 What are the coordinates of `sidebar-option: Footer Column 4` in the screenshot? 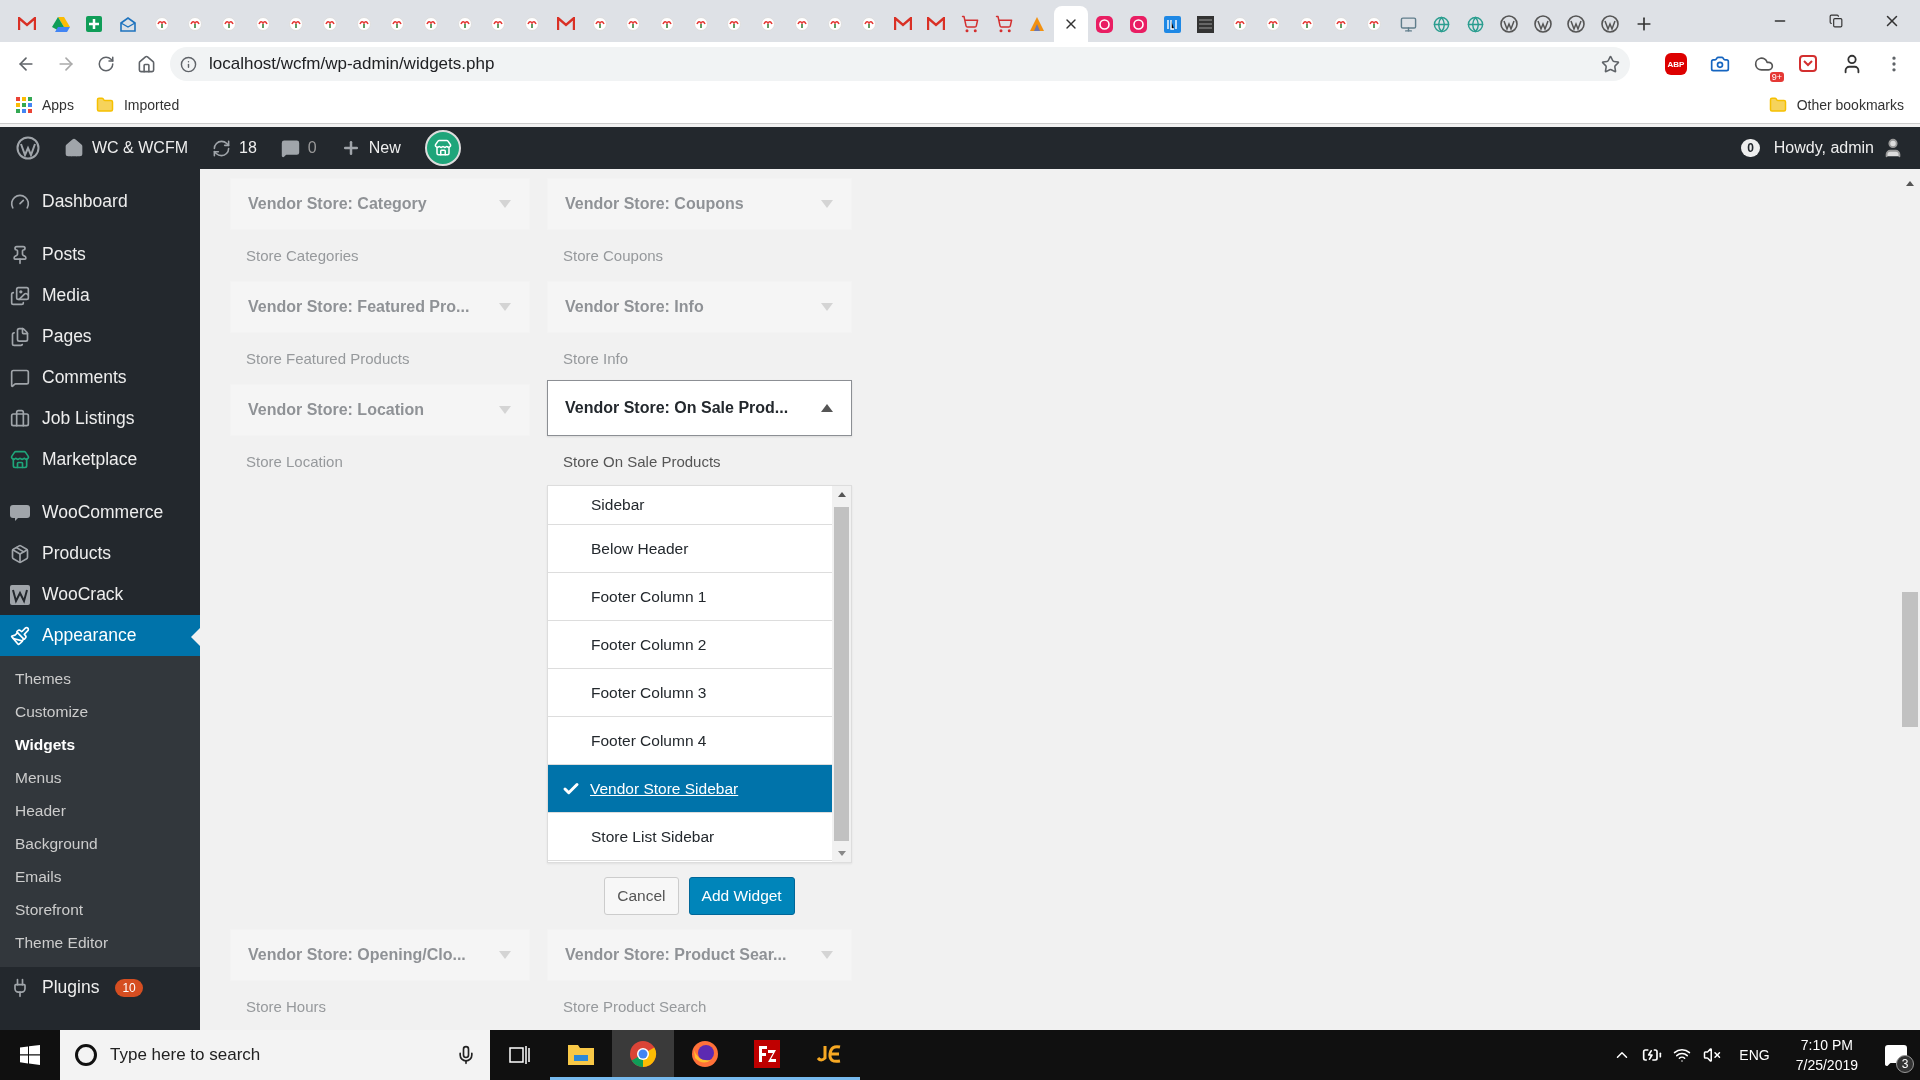 It's located at (690, 741).